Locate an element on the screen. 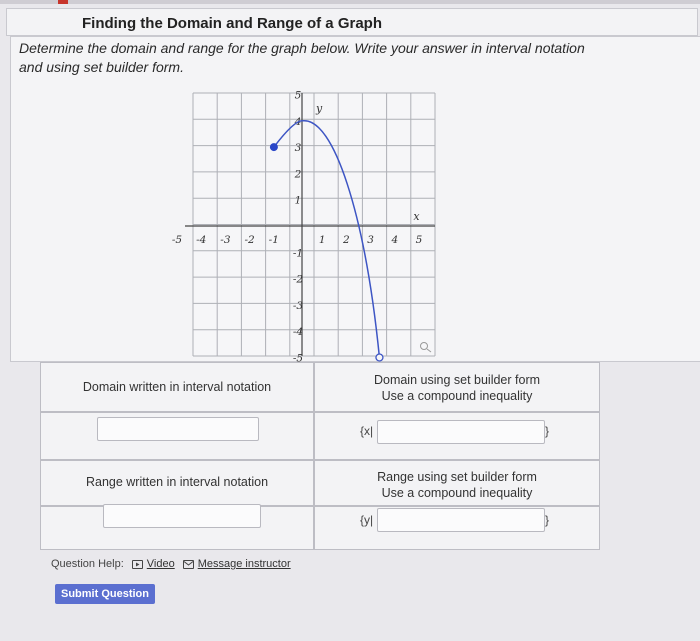  range-set-suffix: } is located at coordinates (547, 520).